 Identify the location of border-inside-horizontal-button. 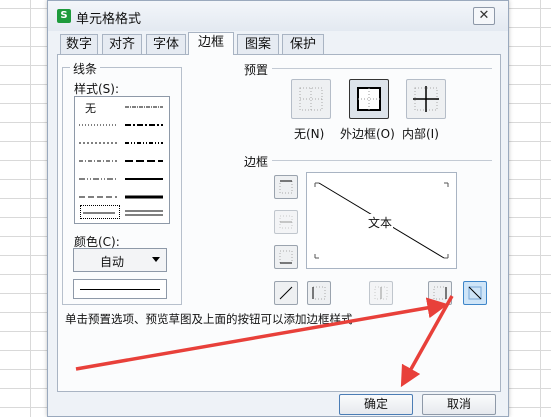
(286, 222).